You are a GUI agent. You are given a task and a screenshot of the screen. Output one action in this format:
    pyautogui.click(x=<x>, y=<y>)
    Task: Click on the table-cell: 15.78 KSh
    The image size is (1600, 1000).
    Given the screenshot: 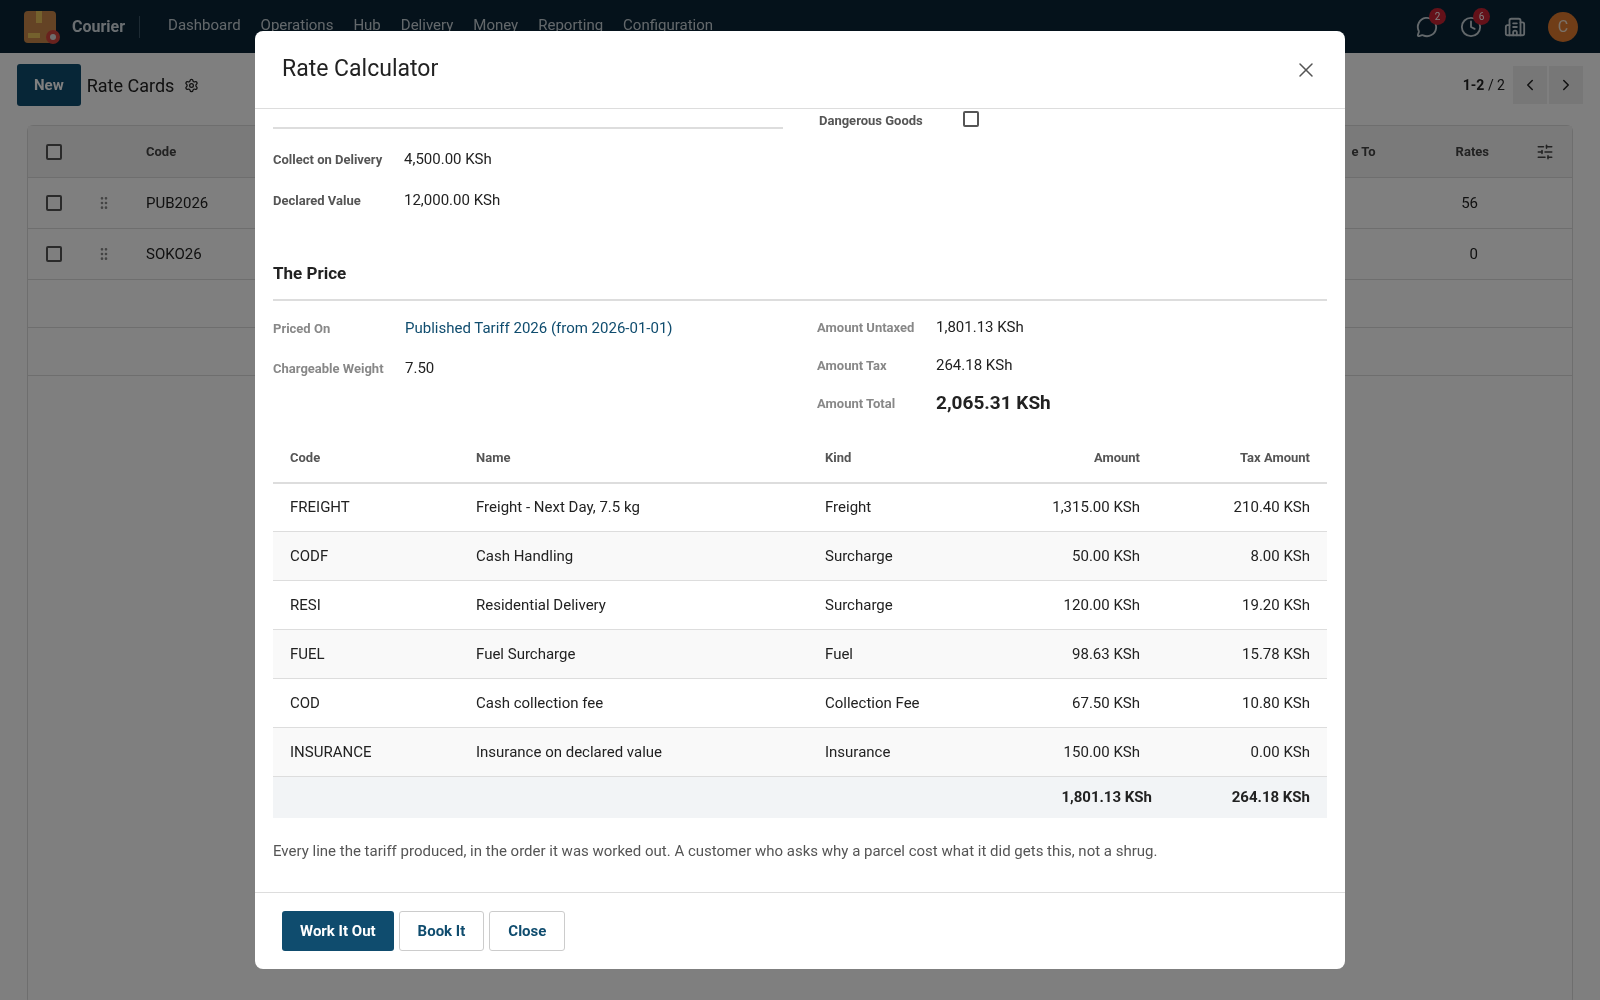 What is the action you would take?
    pyautogui.click(x=1242, y=654)
    